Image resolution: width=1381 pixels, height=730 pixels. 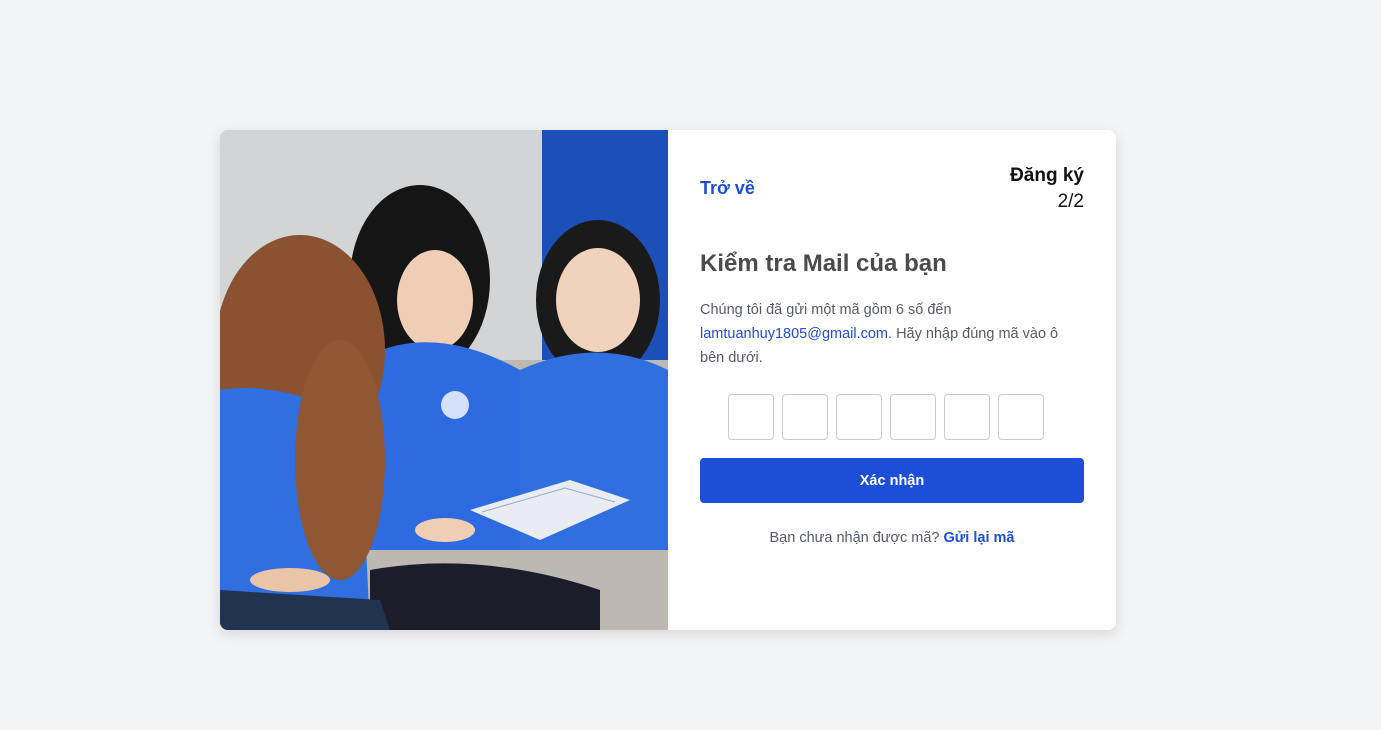 What do you see at coordinates (892, 480) in the screenshot?
I see `confirm-button: Xác nhận` at bounding box center [892, 480].